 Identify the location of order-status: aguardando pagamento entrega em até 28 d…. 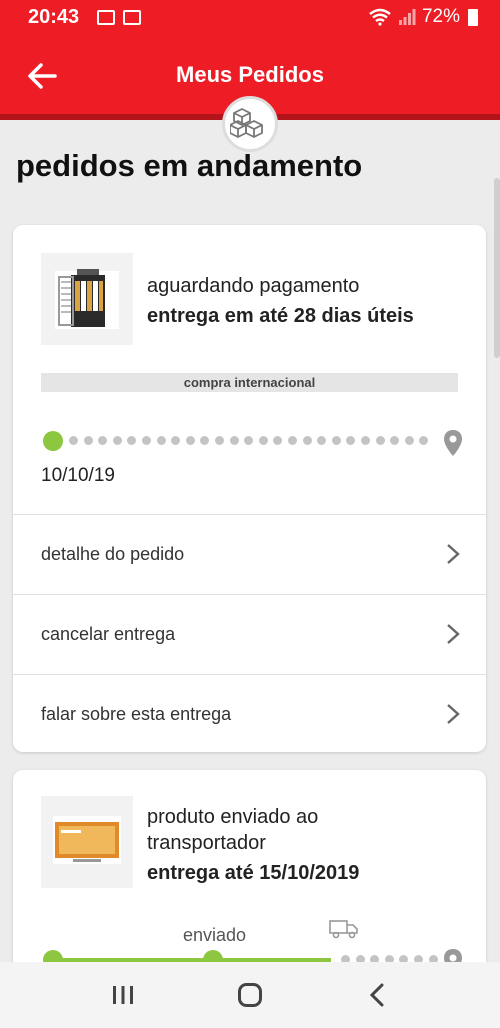
(280, 301).